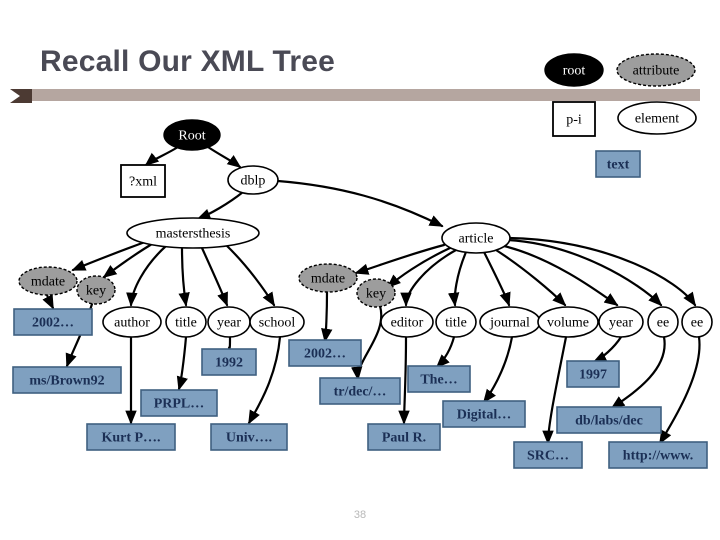 The height and width of the screenshot is (540, 720). Describe the element at coordinates (214, 276) in the screenshot. I see `tree-edge-mastersthesis-to-mt-year` at that location.